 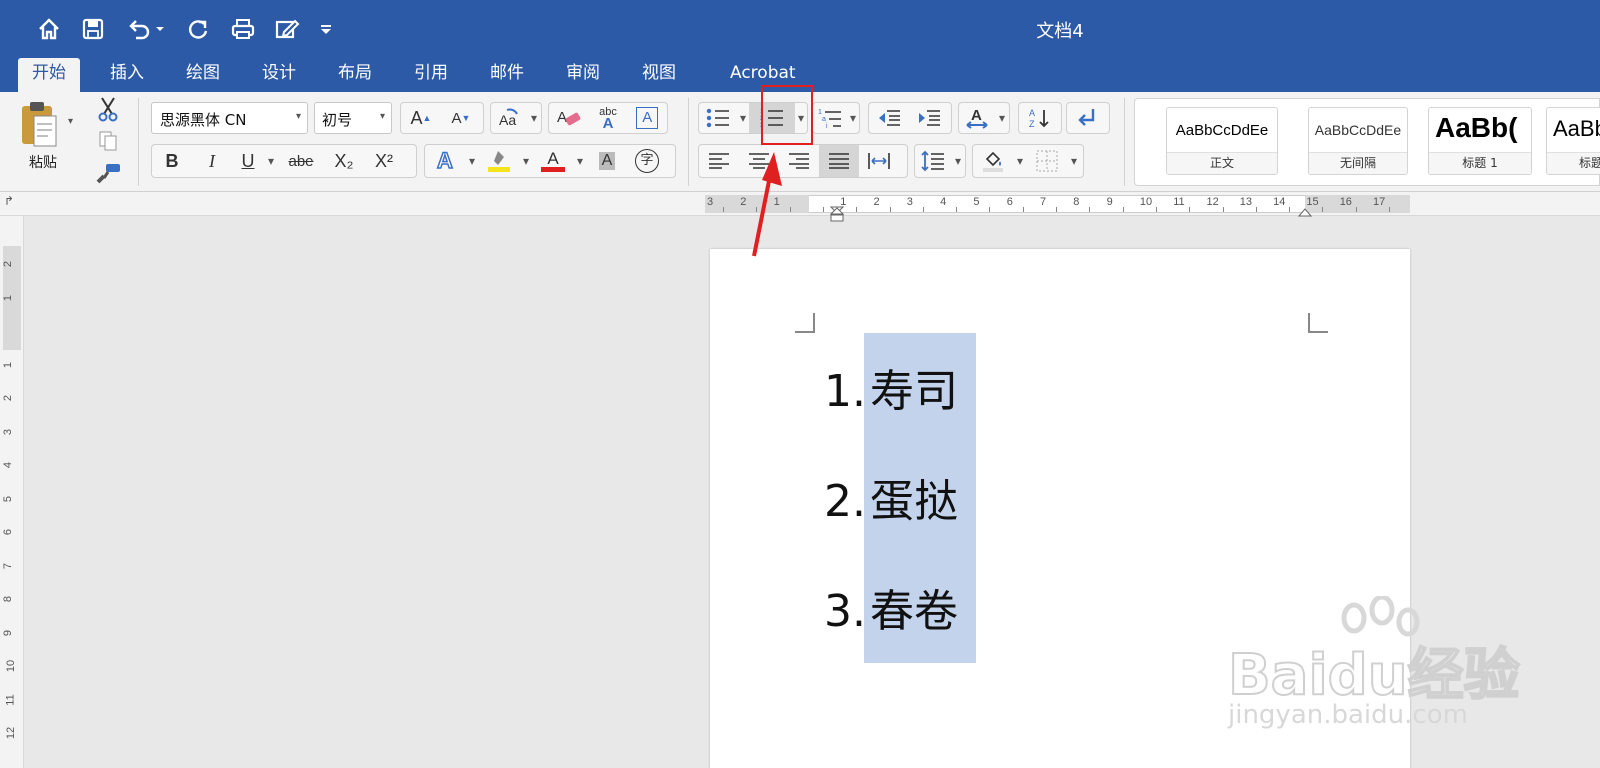 I want to click on list-item: 2.蛋挞, so click(x=886, y=502).